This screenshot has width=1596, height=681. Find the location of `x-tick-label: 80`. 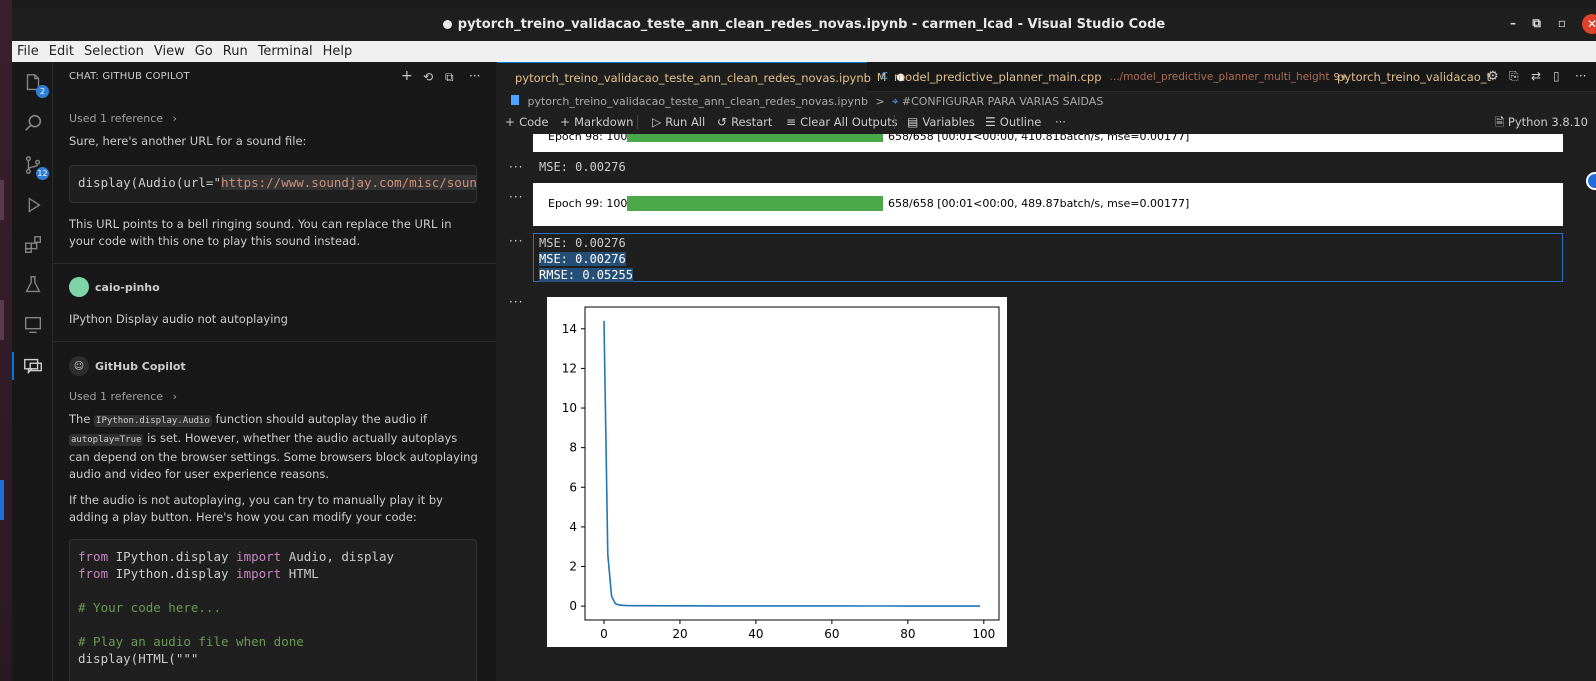

x-tick-label: 80 is located at coordinates (907, 634).